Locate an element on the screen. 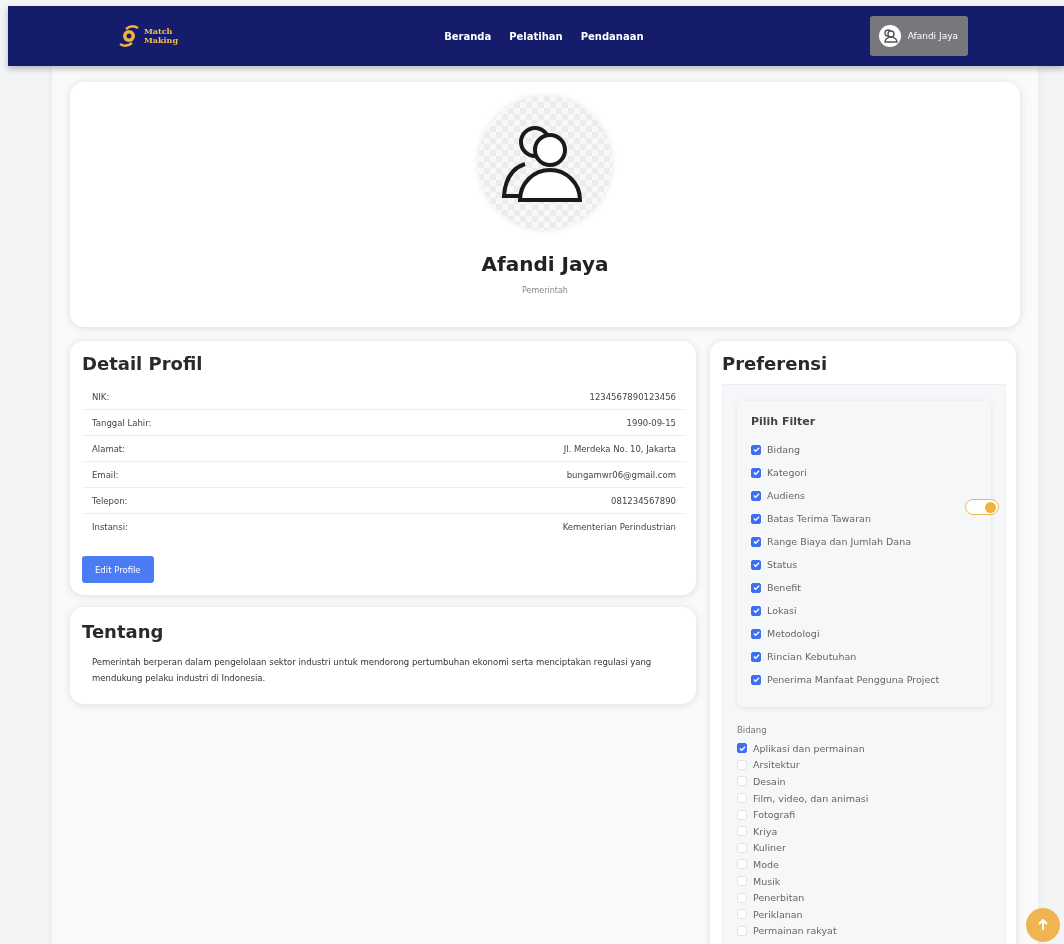 The height and width of the screenshot is (944, 1064). checkbox-label: Kategori is located at coordinates (787, 472).